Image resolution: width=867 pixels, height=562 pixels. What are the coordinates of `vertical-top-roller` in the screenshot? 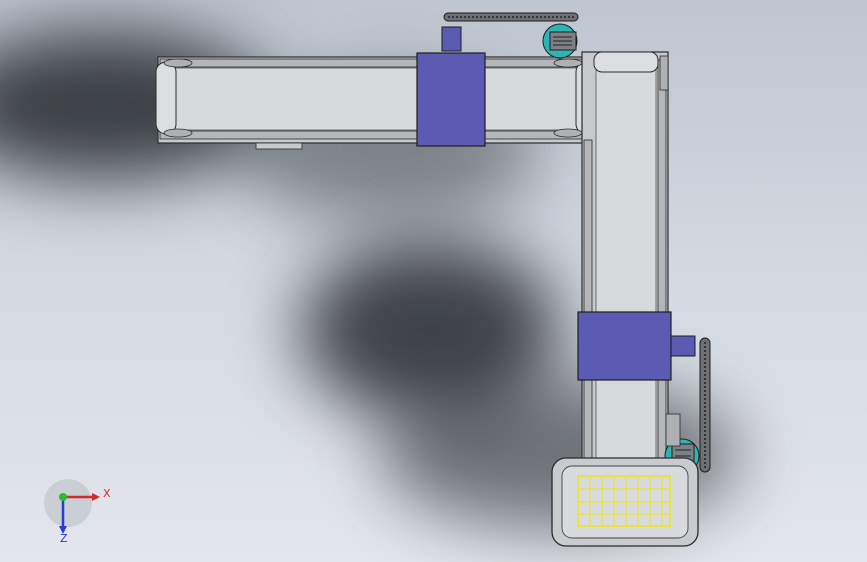 It's located at (626, 62).